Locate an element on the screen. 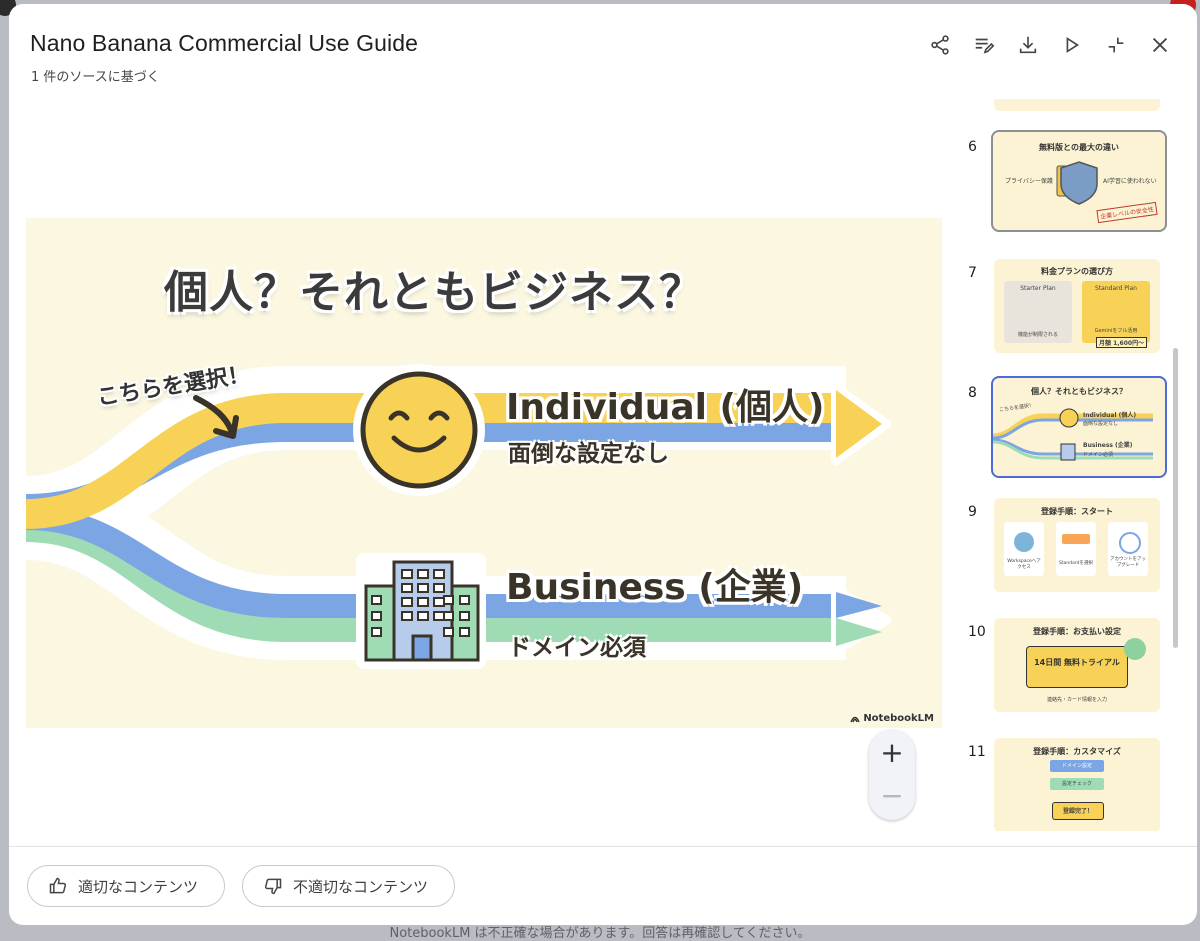 This screenshot has height=941, width=1200. dialog-title: Nano Banana Commercial Use Guide is located at coordinates (224, 43).